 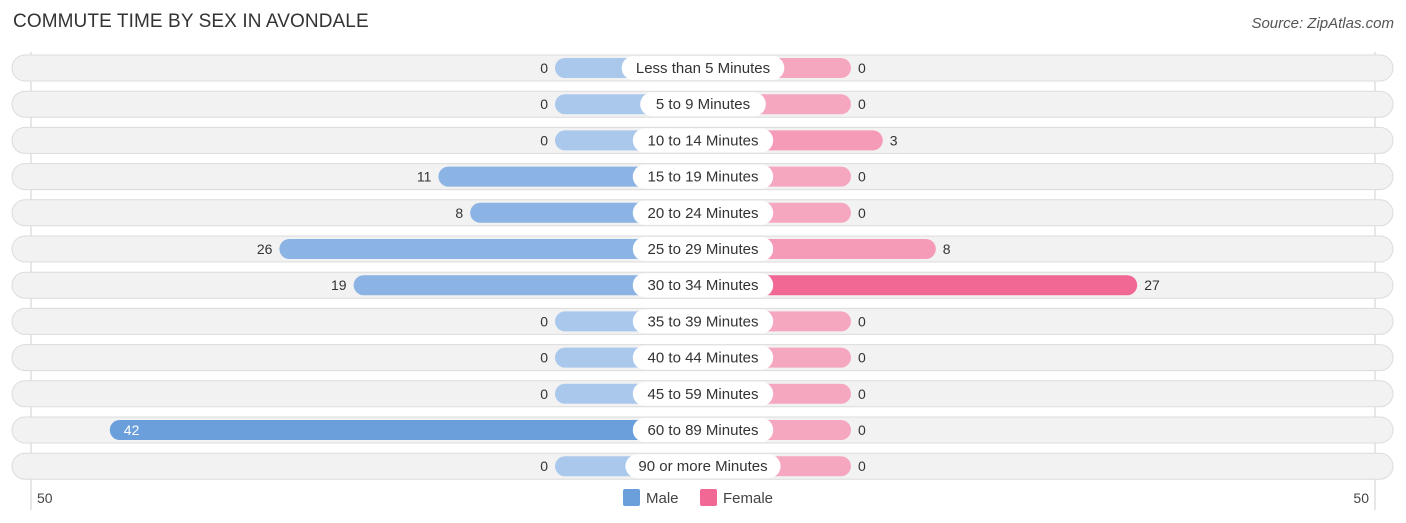 What do you see at coordinates (1152, 285) in the screenshot?
I see `value-label-female: 27` at bounding box center [1152, 285].